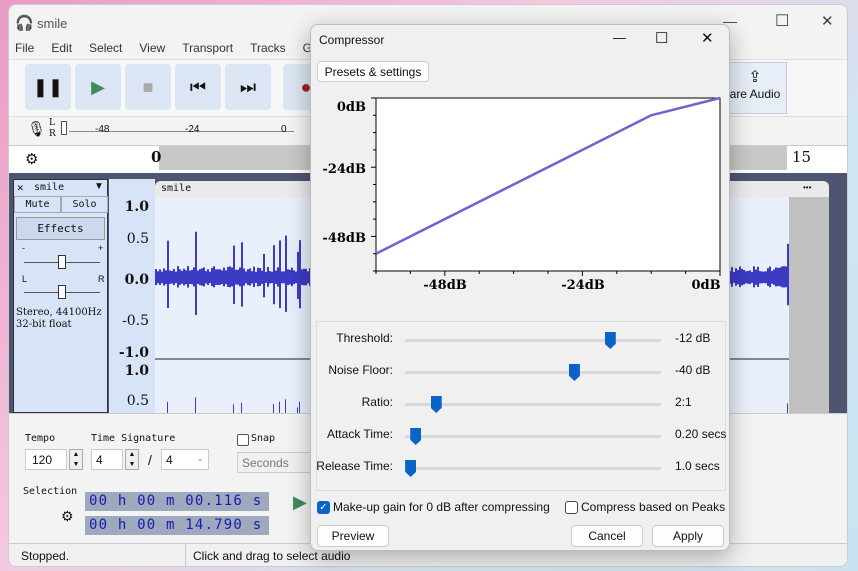 Image resolution: width=858 pixels, height=571 pixels. Describe the element at coordinates (243, 440) in the screenshot. I see `snap-checkbox` at that location.